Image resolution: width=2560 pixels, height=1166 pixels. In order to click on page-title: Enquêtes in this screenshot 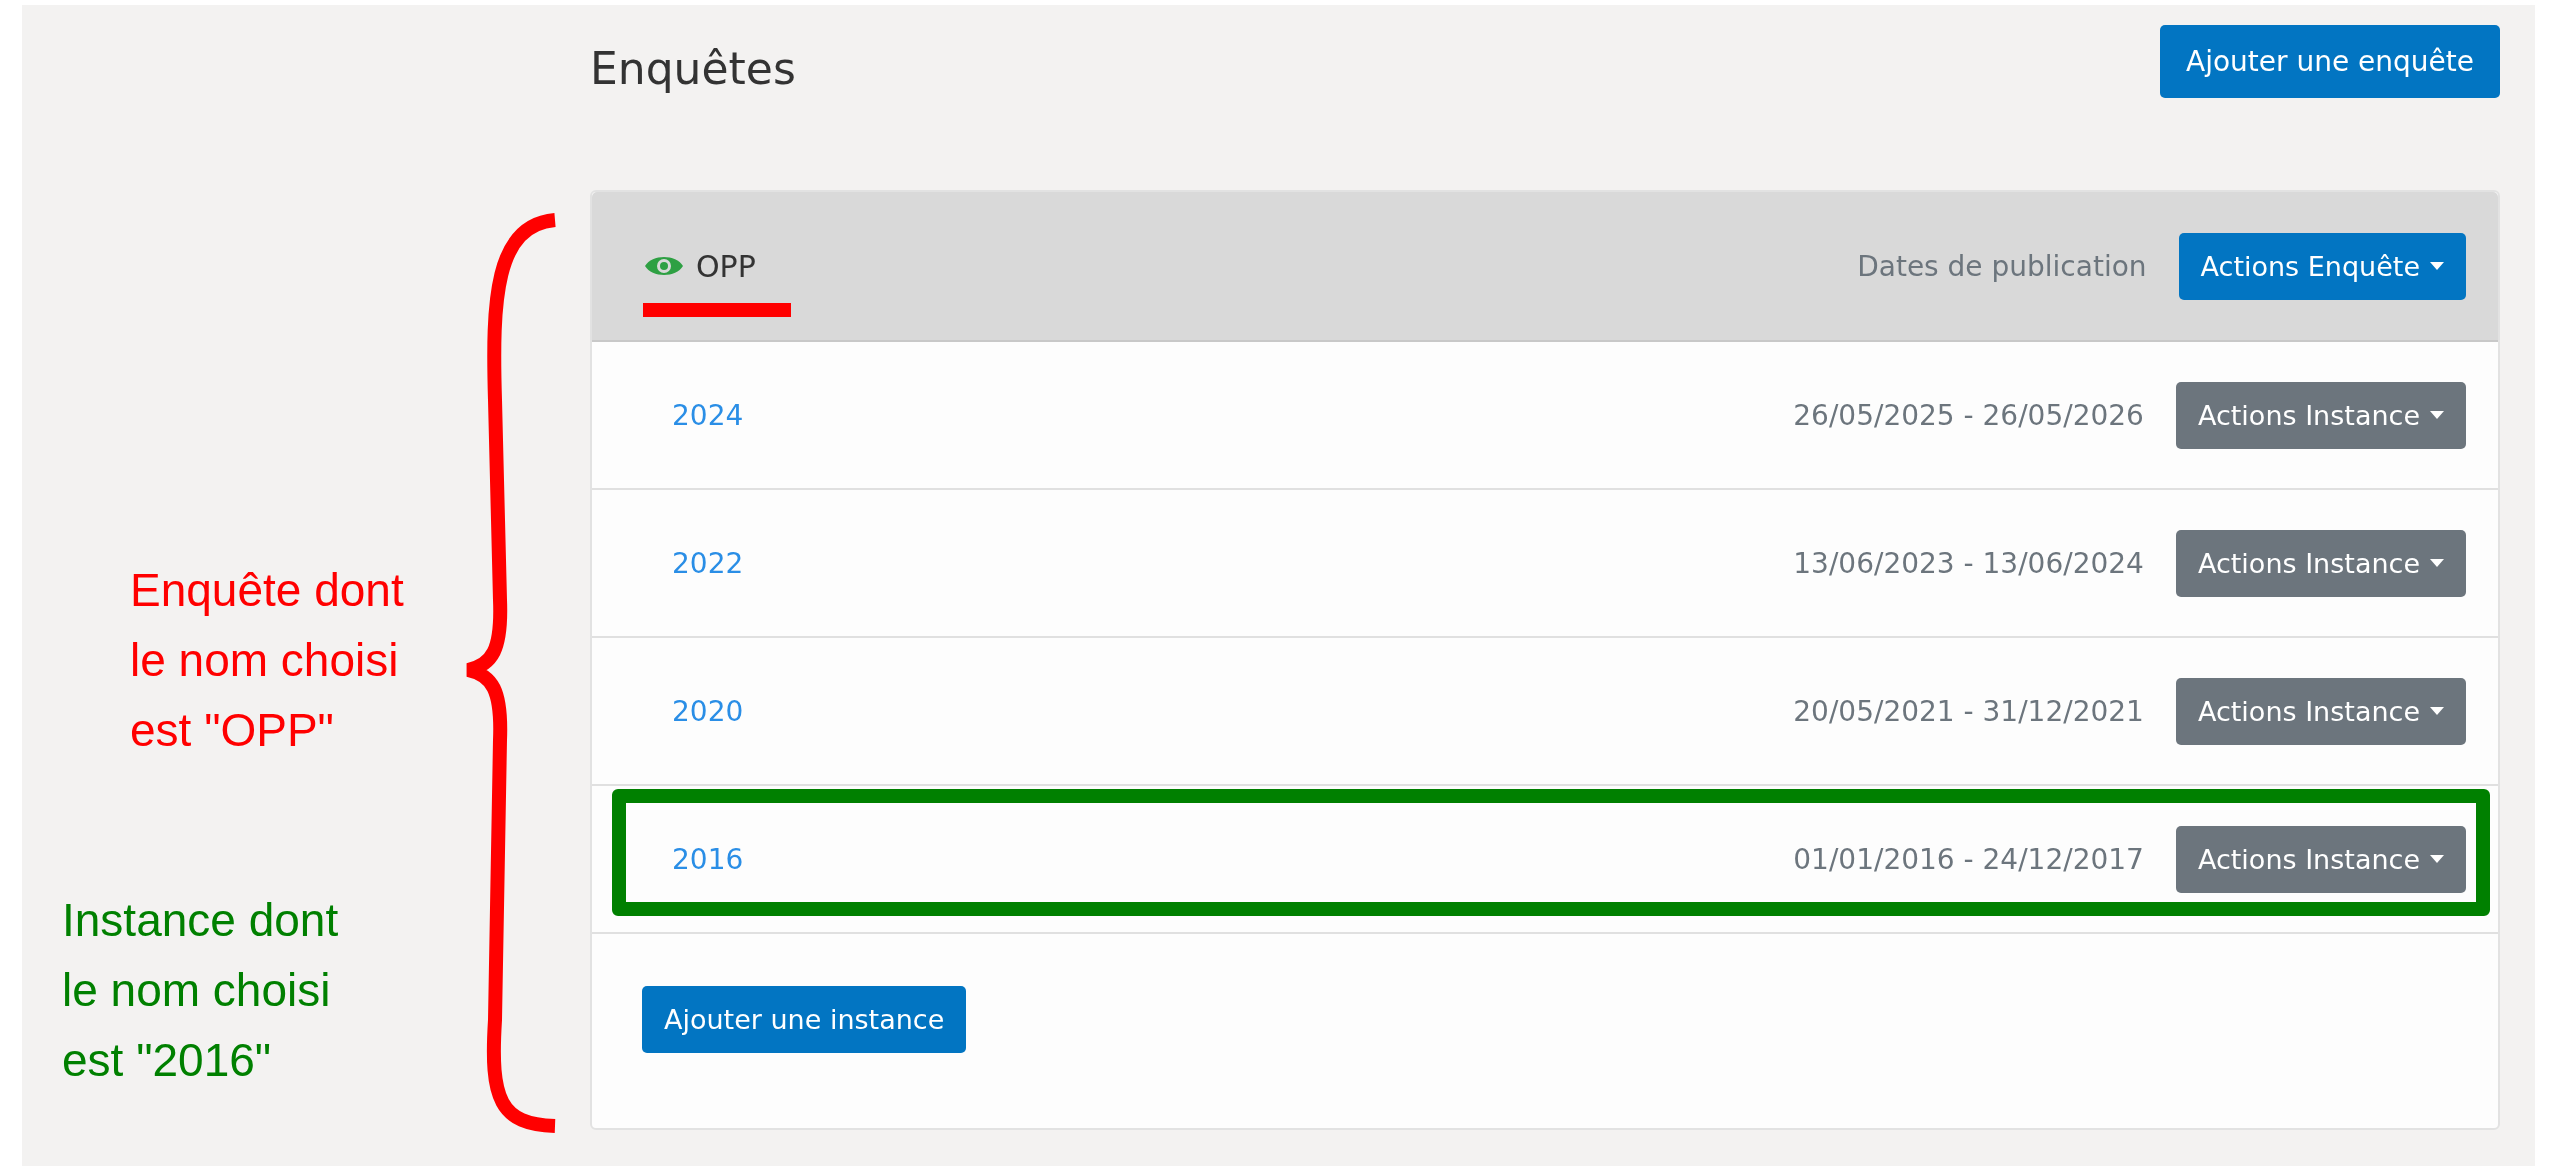, I will do `click(693, 68)`.